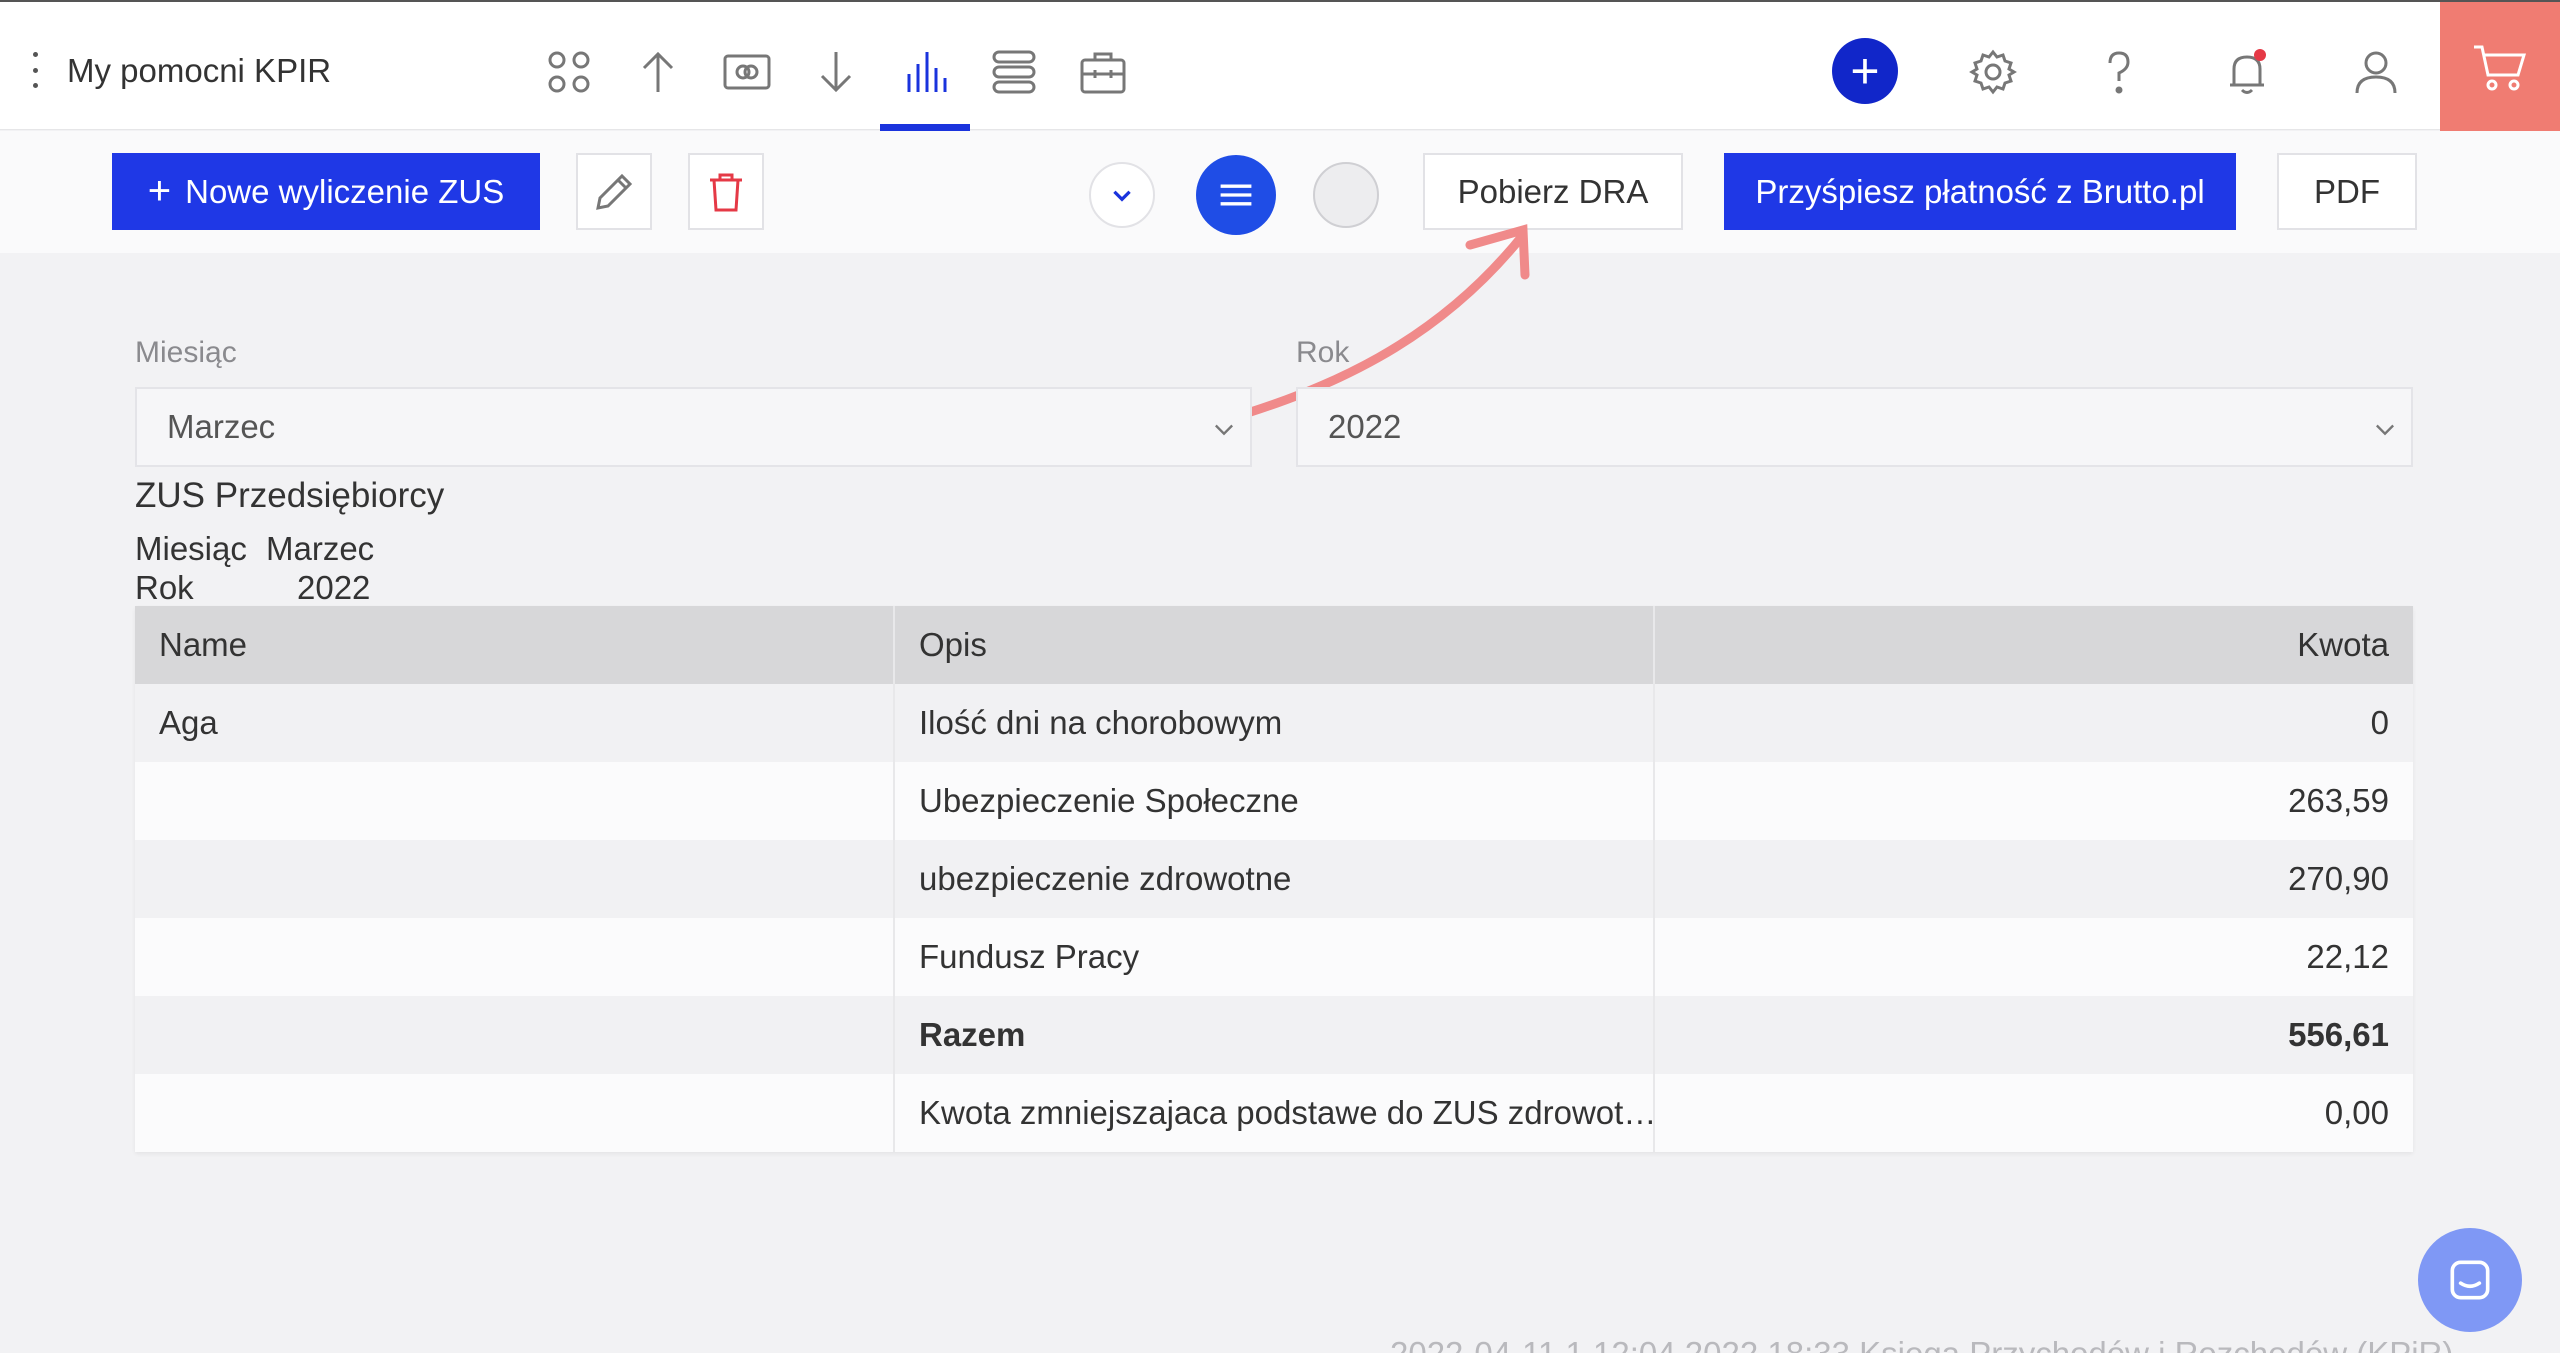 This screenshot has height=1353, width=2560. Describe the element at coordinates (2347, 956) in the screenshot. I see `cell-amount: 22,12` at that location.